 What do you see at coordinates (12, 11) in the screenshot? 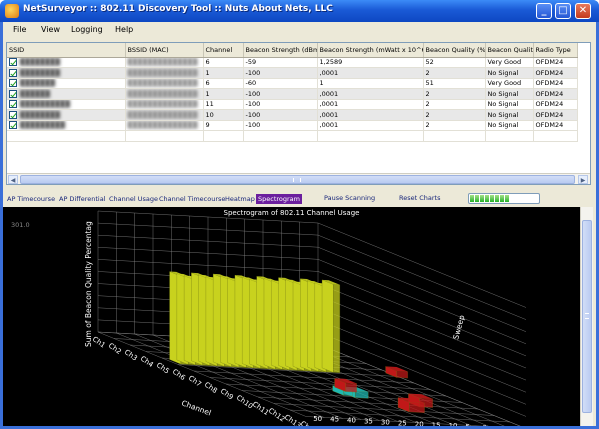
I see `app-icon` at bounding box center [12, 11].